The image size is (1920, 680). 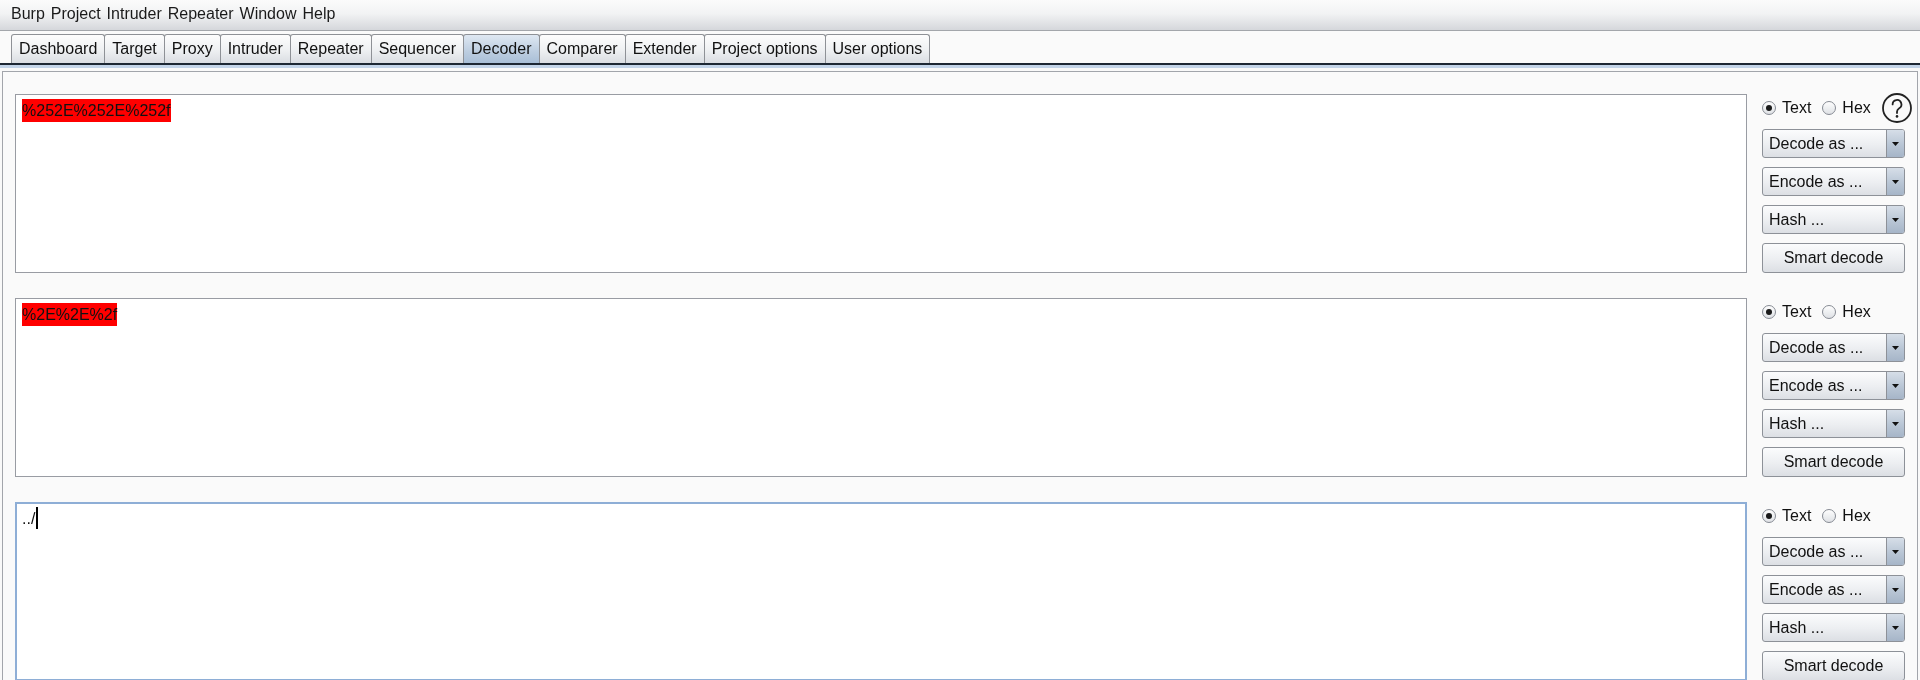 What do you see at coordinates (664, 48) in the screenshot?
I see `tab: Extender` at bounding box center [664, 48].